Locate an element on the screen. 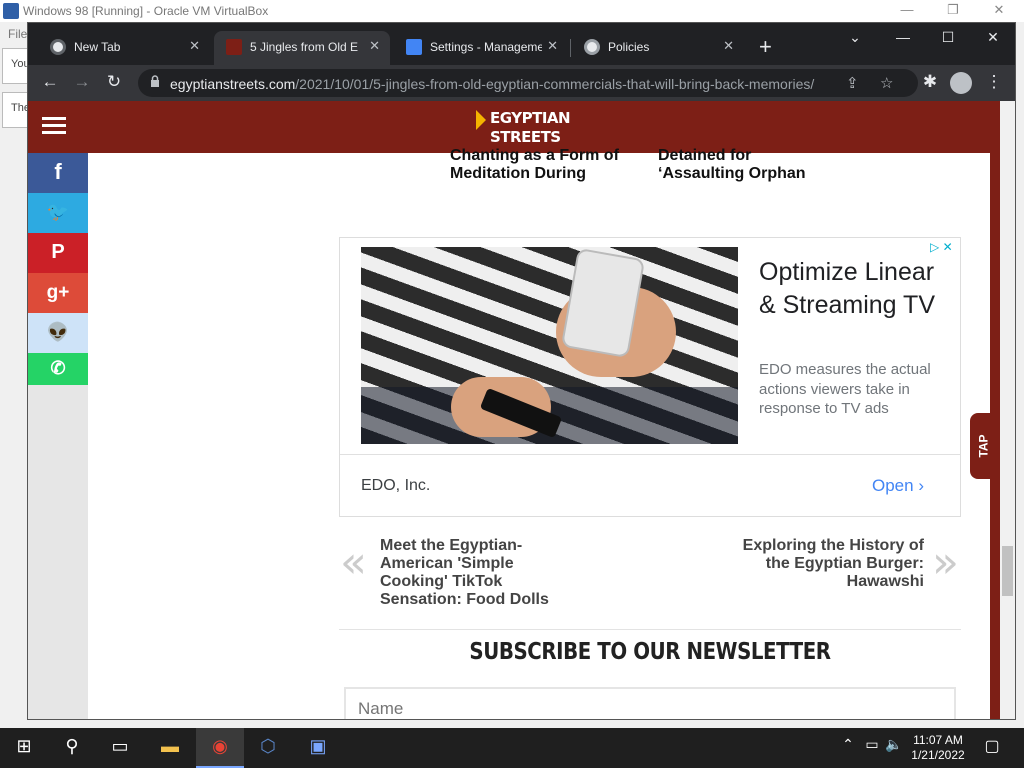  lock-icon is located at coordinates (155, 81).